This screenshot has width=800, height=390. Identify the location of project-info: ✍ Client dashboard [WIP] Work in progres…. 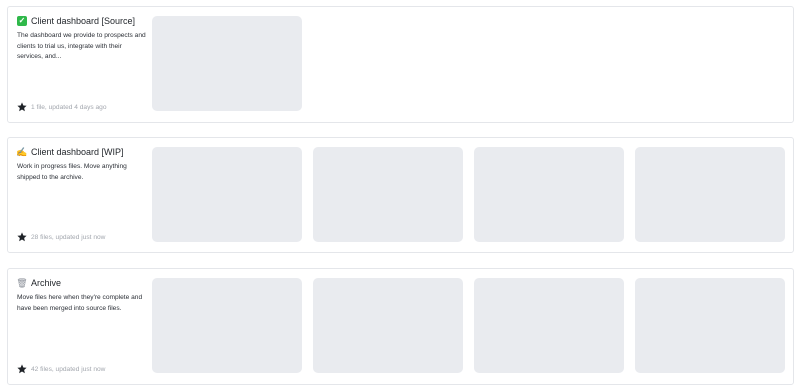
(82, 195).